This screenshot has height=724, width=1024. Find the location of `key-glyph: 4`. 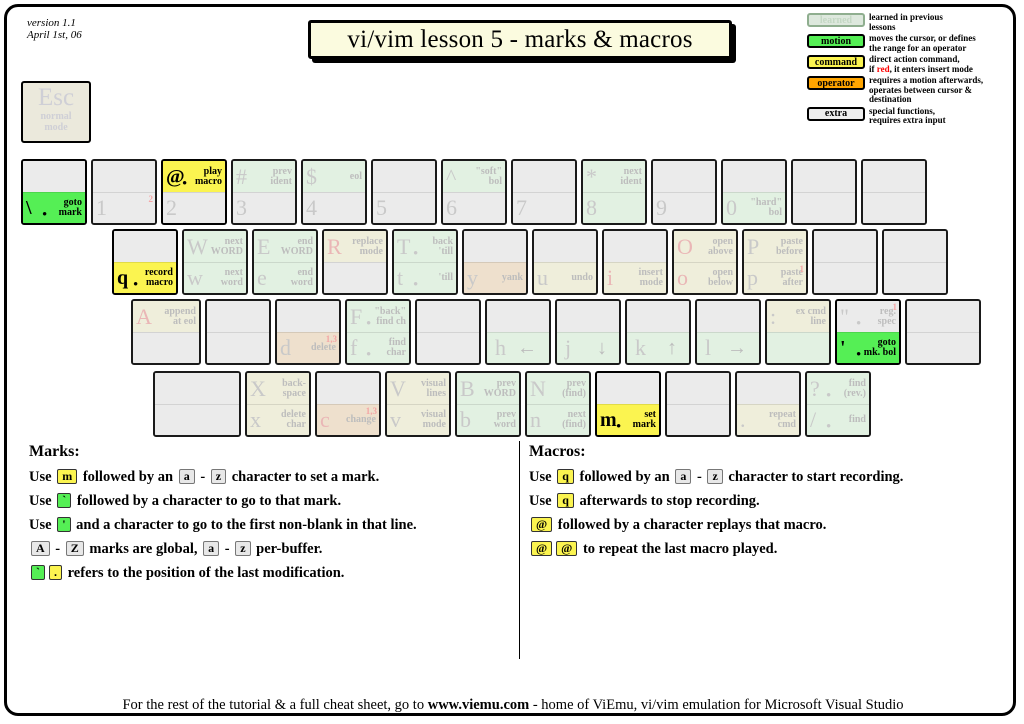

key-glyph: 4 is located at coordinates (311, 207).